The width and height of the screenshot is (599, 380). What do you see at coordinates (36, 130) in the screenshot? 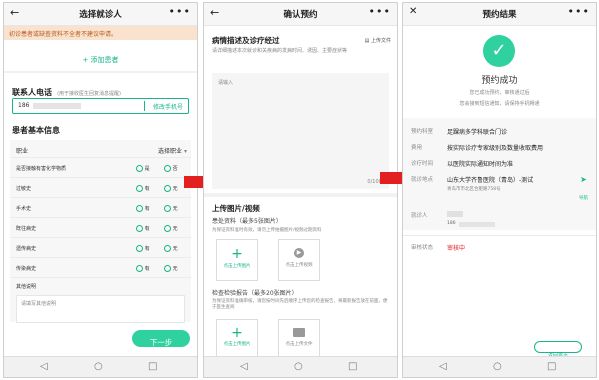
I see `basic-info-heading: 患者基本信息` at bounding box center [36, 130].